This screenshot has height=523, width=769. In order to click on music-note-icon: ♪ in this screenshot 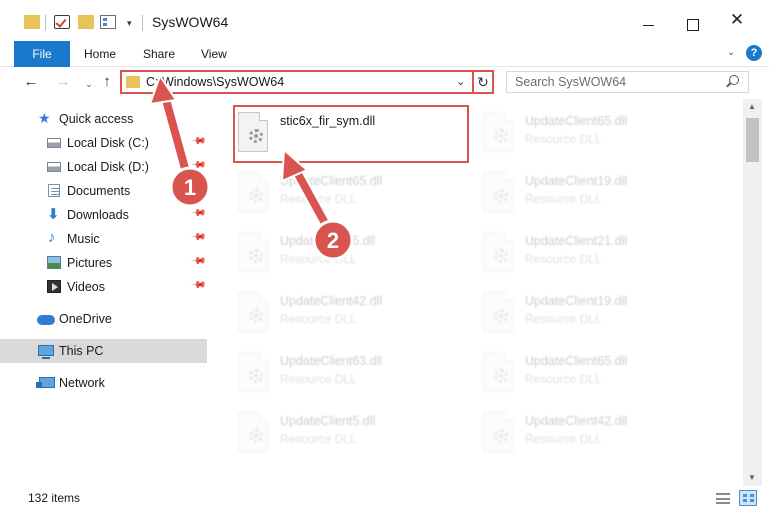, I will do `click(52, 237)`.